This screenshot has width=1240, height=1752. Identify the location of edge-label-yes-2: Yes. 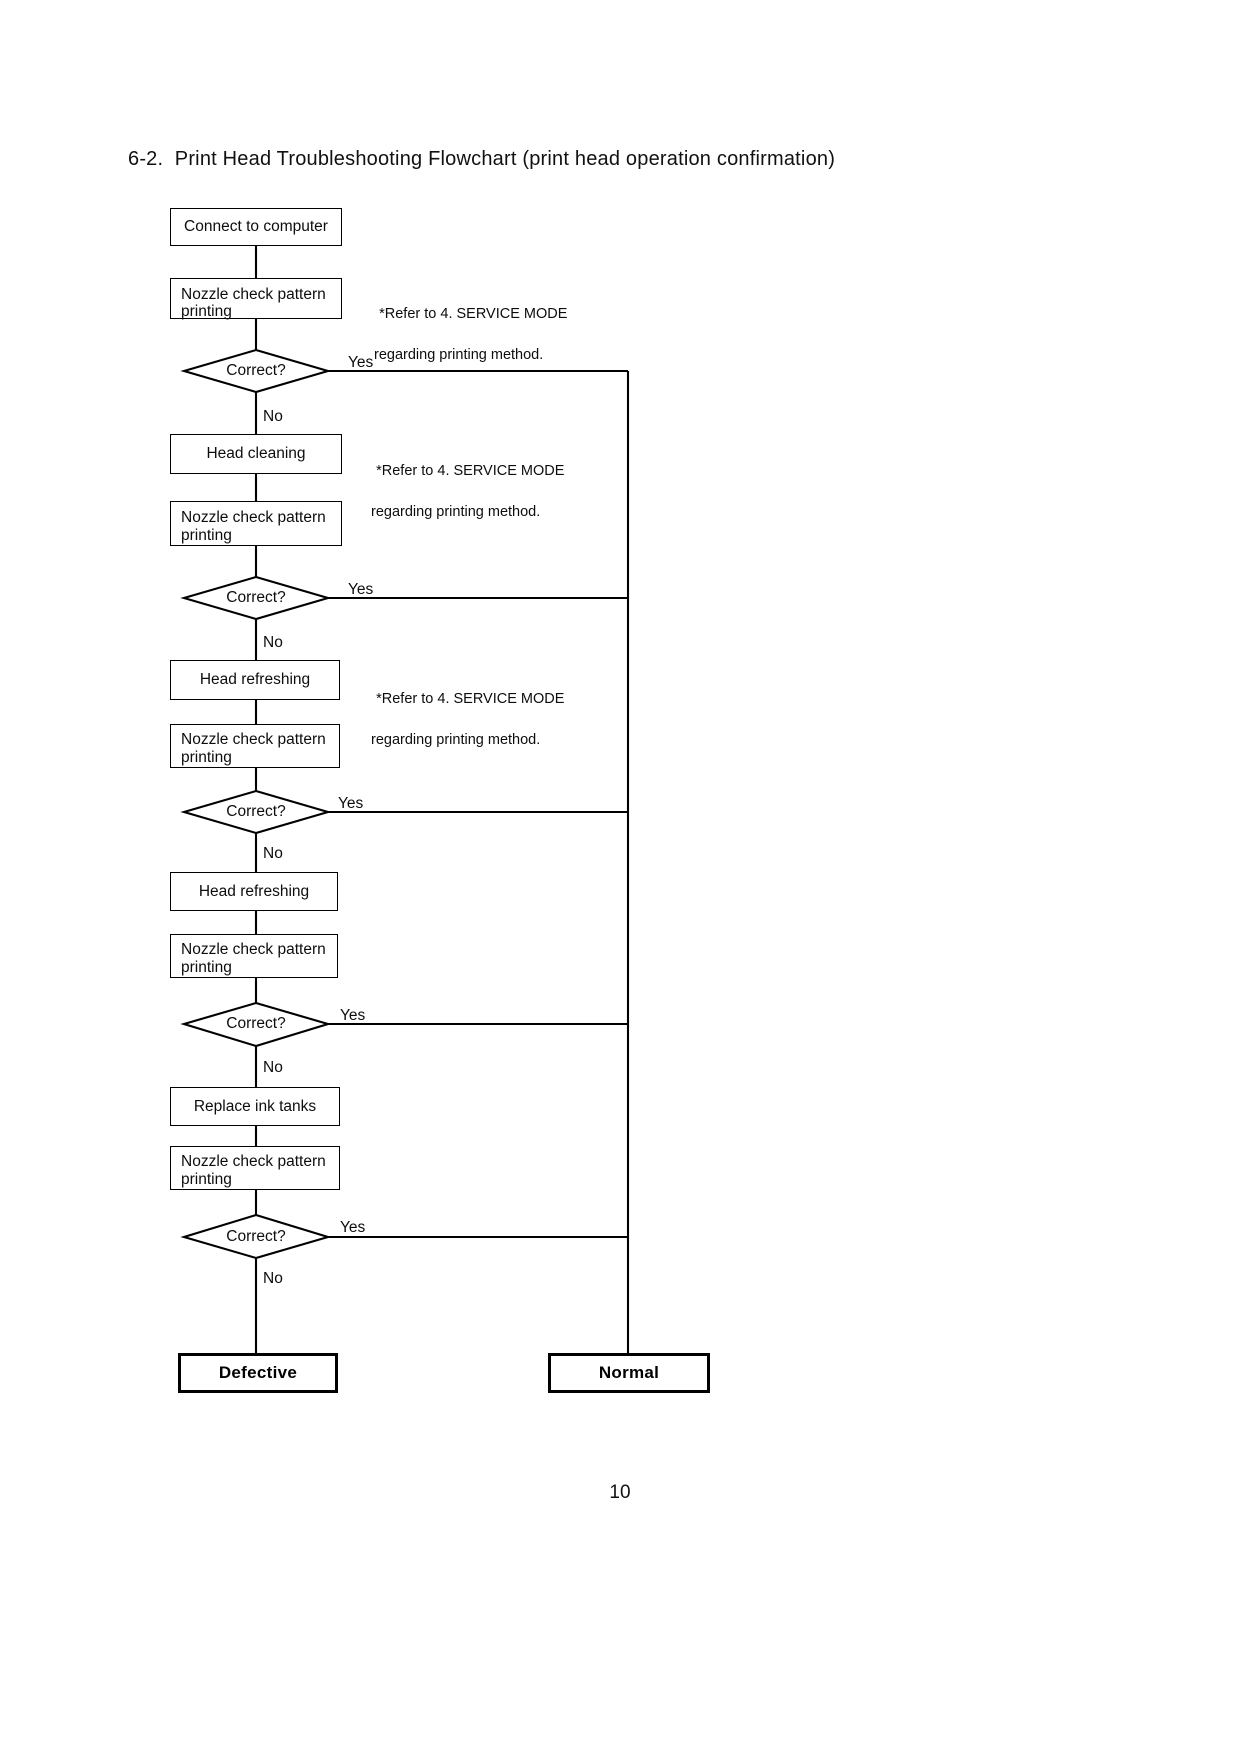
(361, 589).